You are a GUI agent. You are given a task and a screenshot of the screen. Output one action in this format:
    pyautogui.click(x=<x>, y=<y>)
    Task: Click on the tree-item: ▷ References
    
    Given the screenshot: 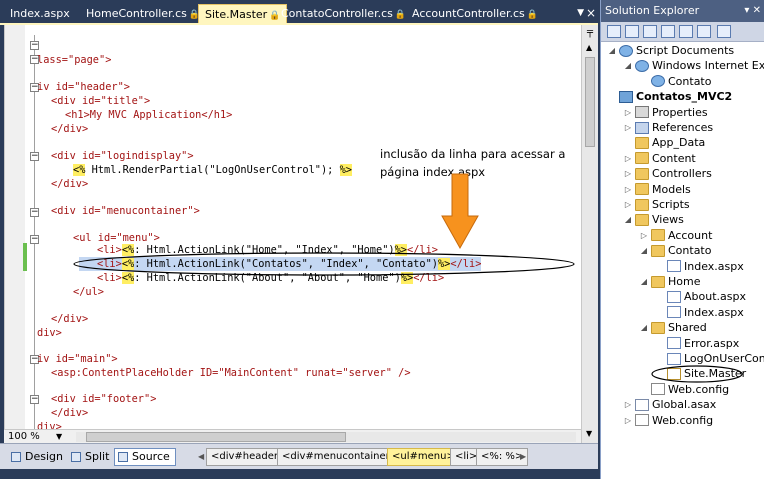 What is the action you would take?
    pyautogui.click(x=668, y=127)
    